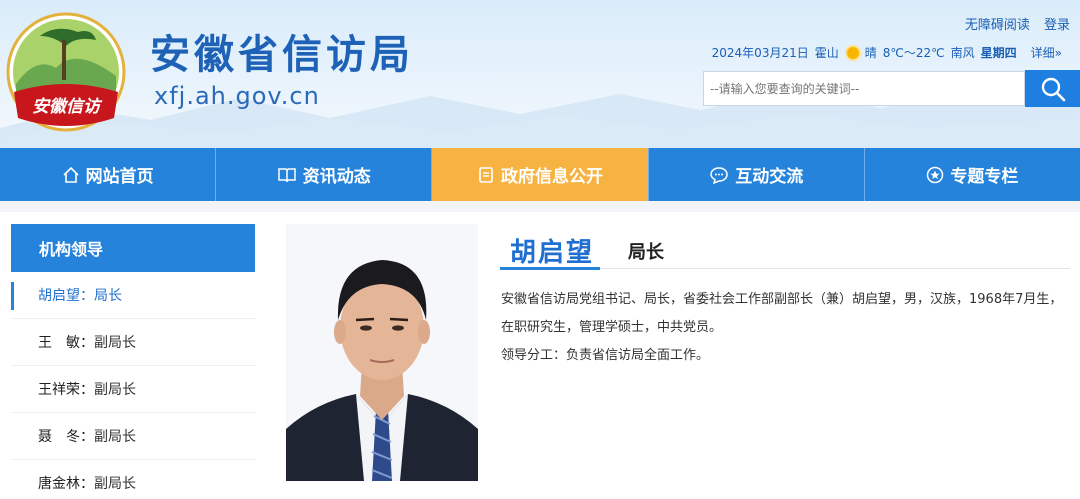 This screenshot has height=499, width=1080. What do you see at coordinates (486, 174) in the screenshot?
I see `document-icon` at bounding box center [486, 174].